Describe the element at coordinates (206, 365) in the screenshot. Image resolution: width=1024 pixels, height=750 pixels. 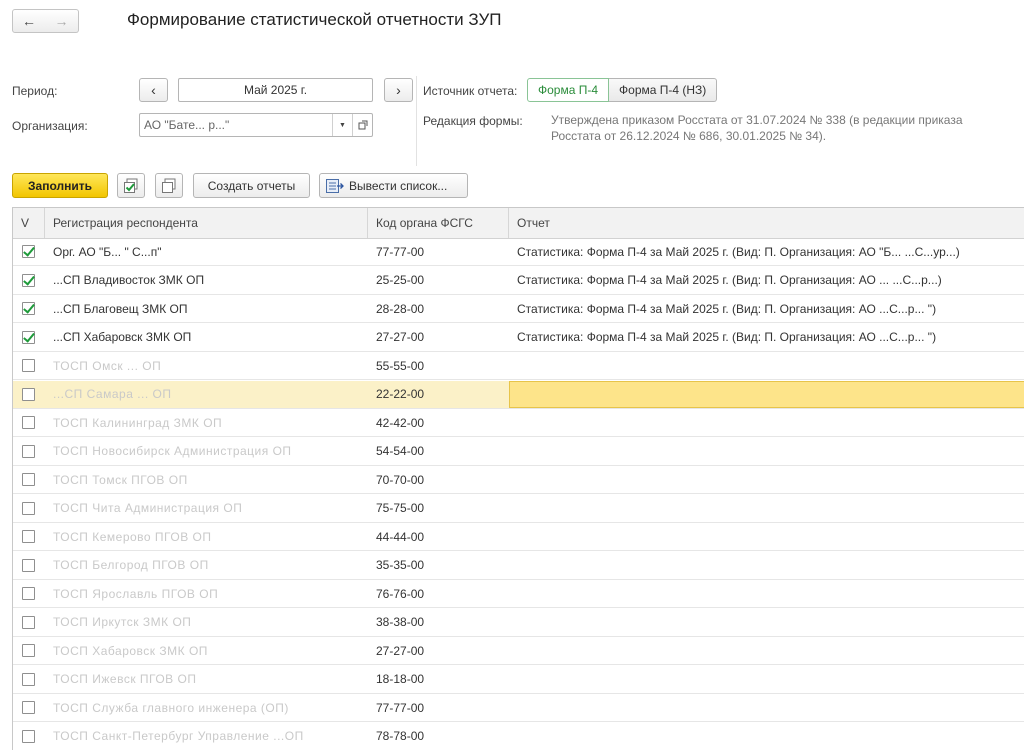
I see `respondent-cell: ТОСП Омск ... ОП` at that location.